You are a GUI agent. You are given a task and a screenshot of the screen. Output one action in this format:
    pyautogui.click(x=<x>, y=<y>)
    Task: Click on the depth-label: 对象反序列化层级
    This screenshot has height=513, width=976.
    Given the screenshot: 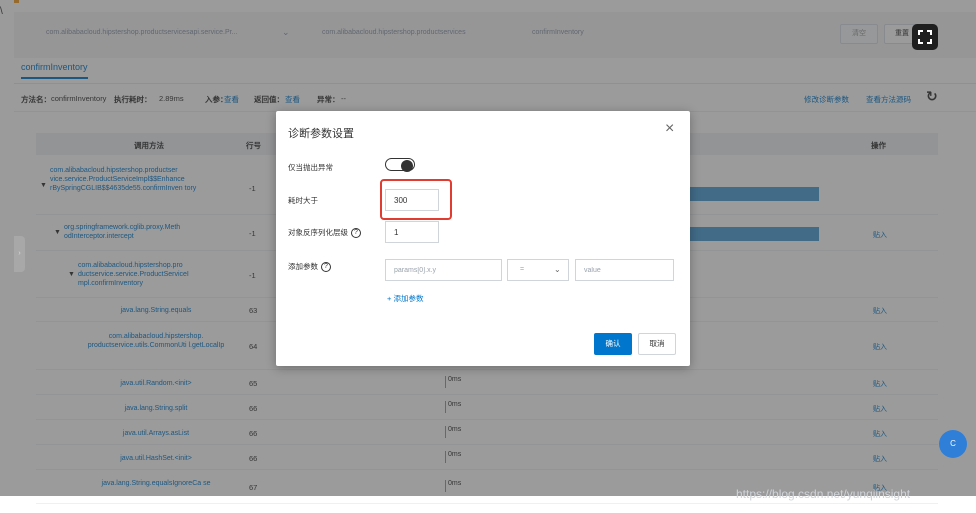 What is the action you would take?
    pyautogui.click(x=318, y=232)
    